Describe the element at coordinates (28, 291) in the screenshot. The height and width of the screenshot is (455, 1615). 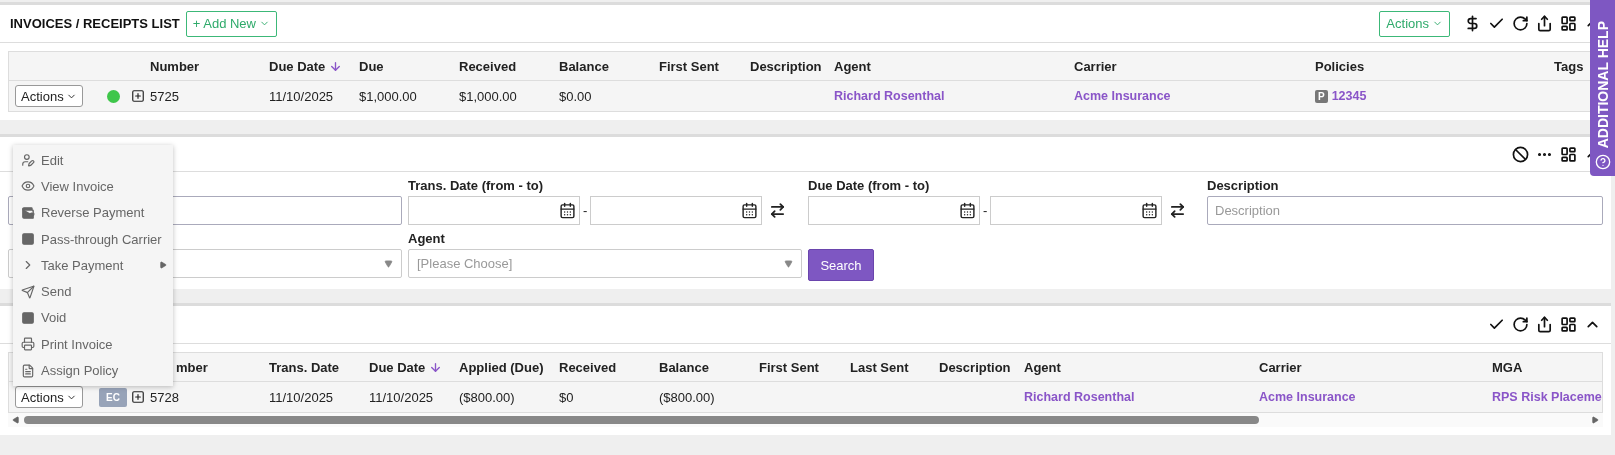
I see `send-icon` at that location.